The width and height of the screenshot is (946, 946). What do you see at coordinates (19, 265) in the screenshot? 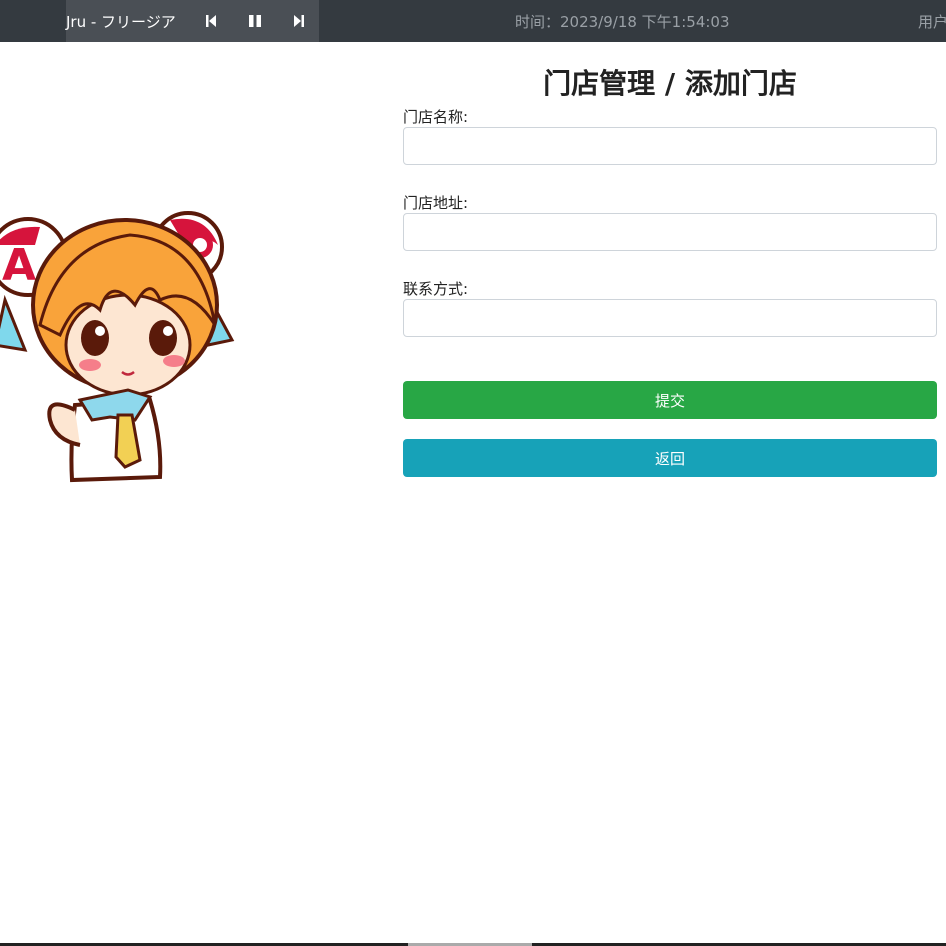
I see `svg-text: A` at bounding box center [19, 265].